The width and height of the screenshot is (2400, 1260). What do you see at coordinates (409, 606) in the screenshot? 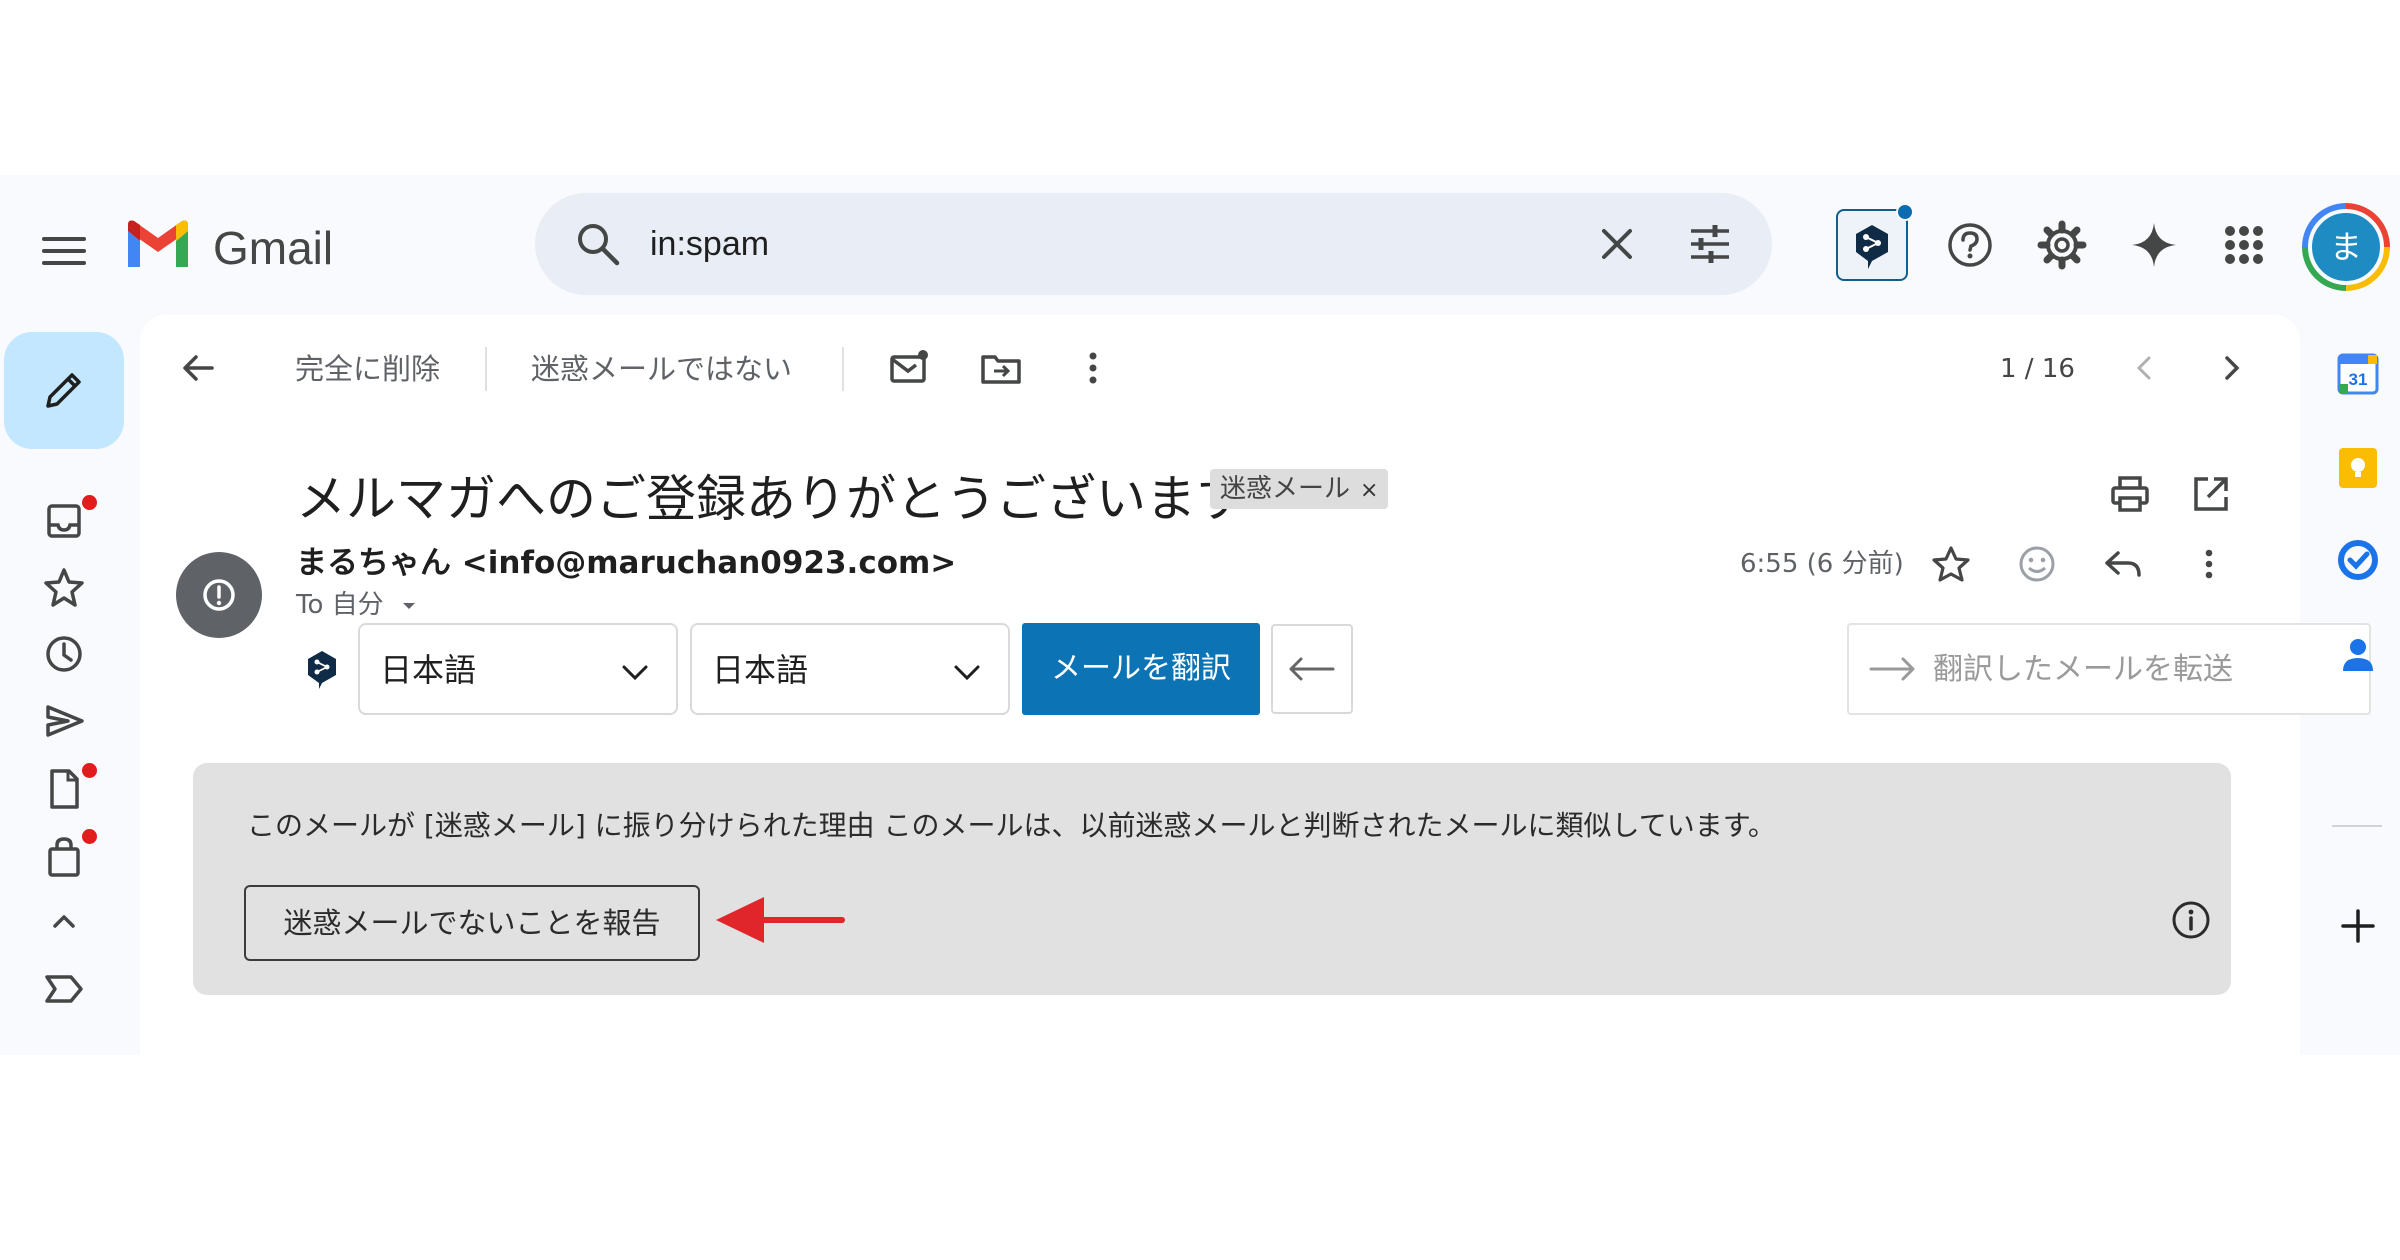
I see `caret-down-icon` at bounding box center [409, 606].